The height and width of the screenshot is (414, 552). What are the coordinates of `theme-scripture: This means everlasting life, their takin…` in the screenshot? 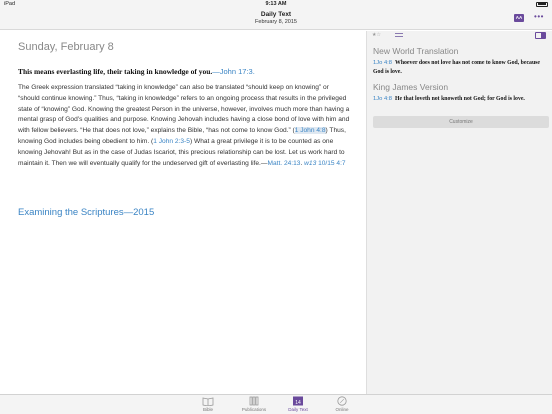 It's located at (188, 71).